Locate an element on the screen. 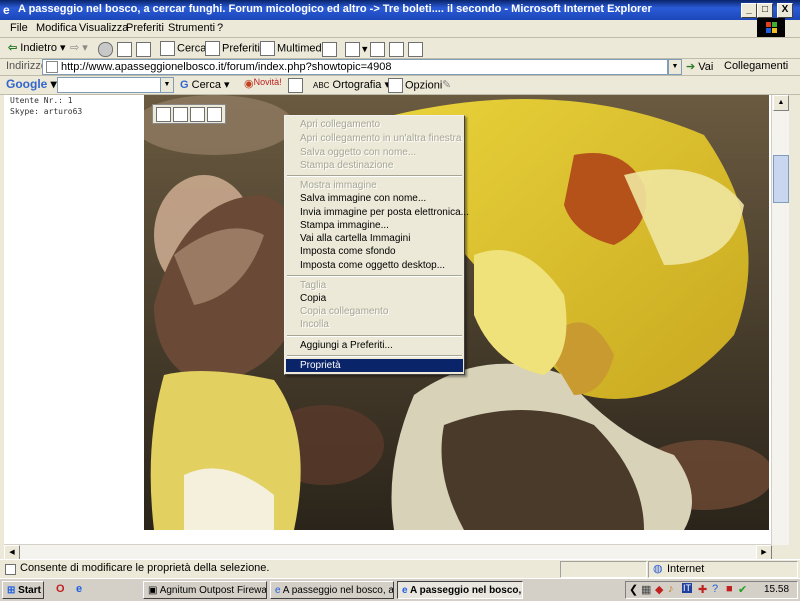 The width and height of the screenshot is (800, 601). image-toolbar is located at coordinates (189, 114).